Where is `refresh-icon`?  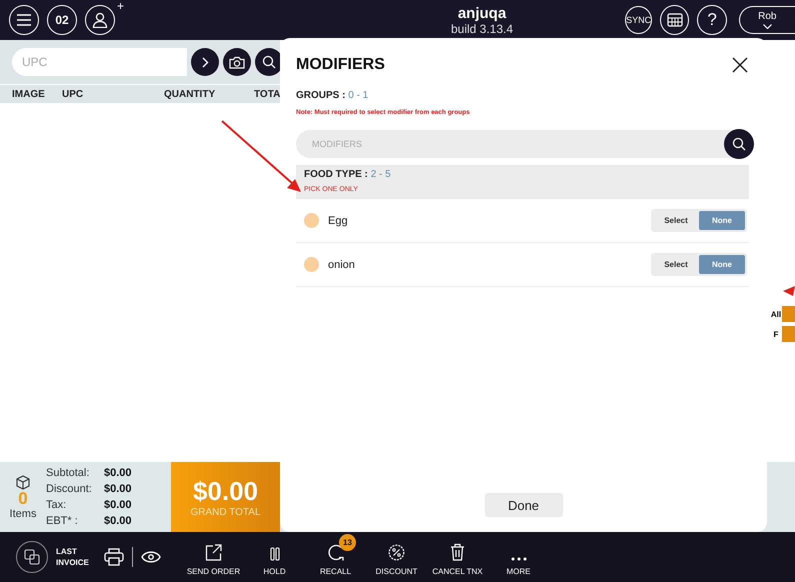
refresh-icon is located at coordinates (335, 552).